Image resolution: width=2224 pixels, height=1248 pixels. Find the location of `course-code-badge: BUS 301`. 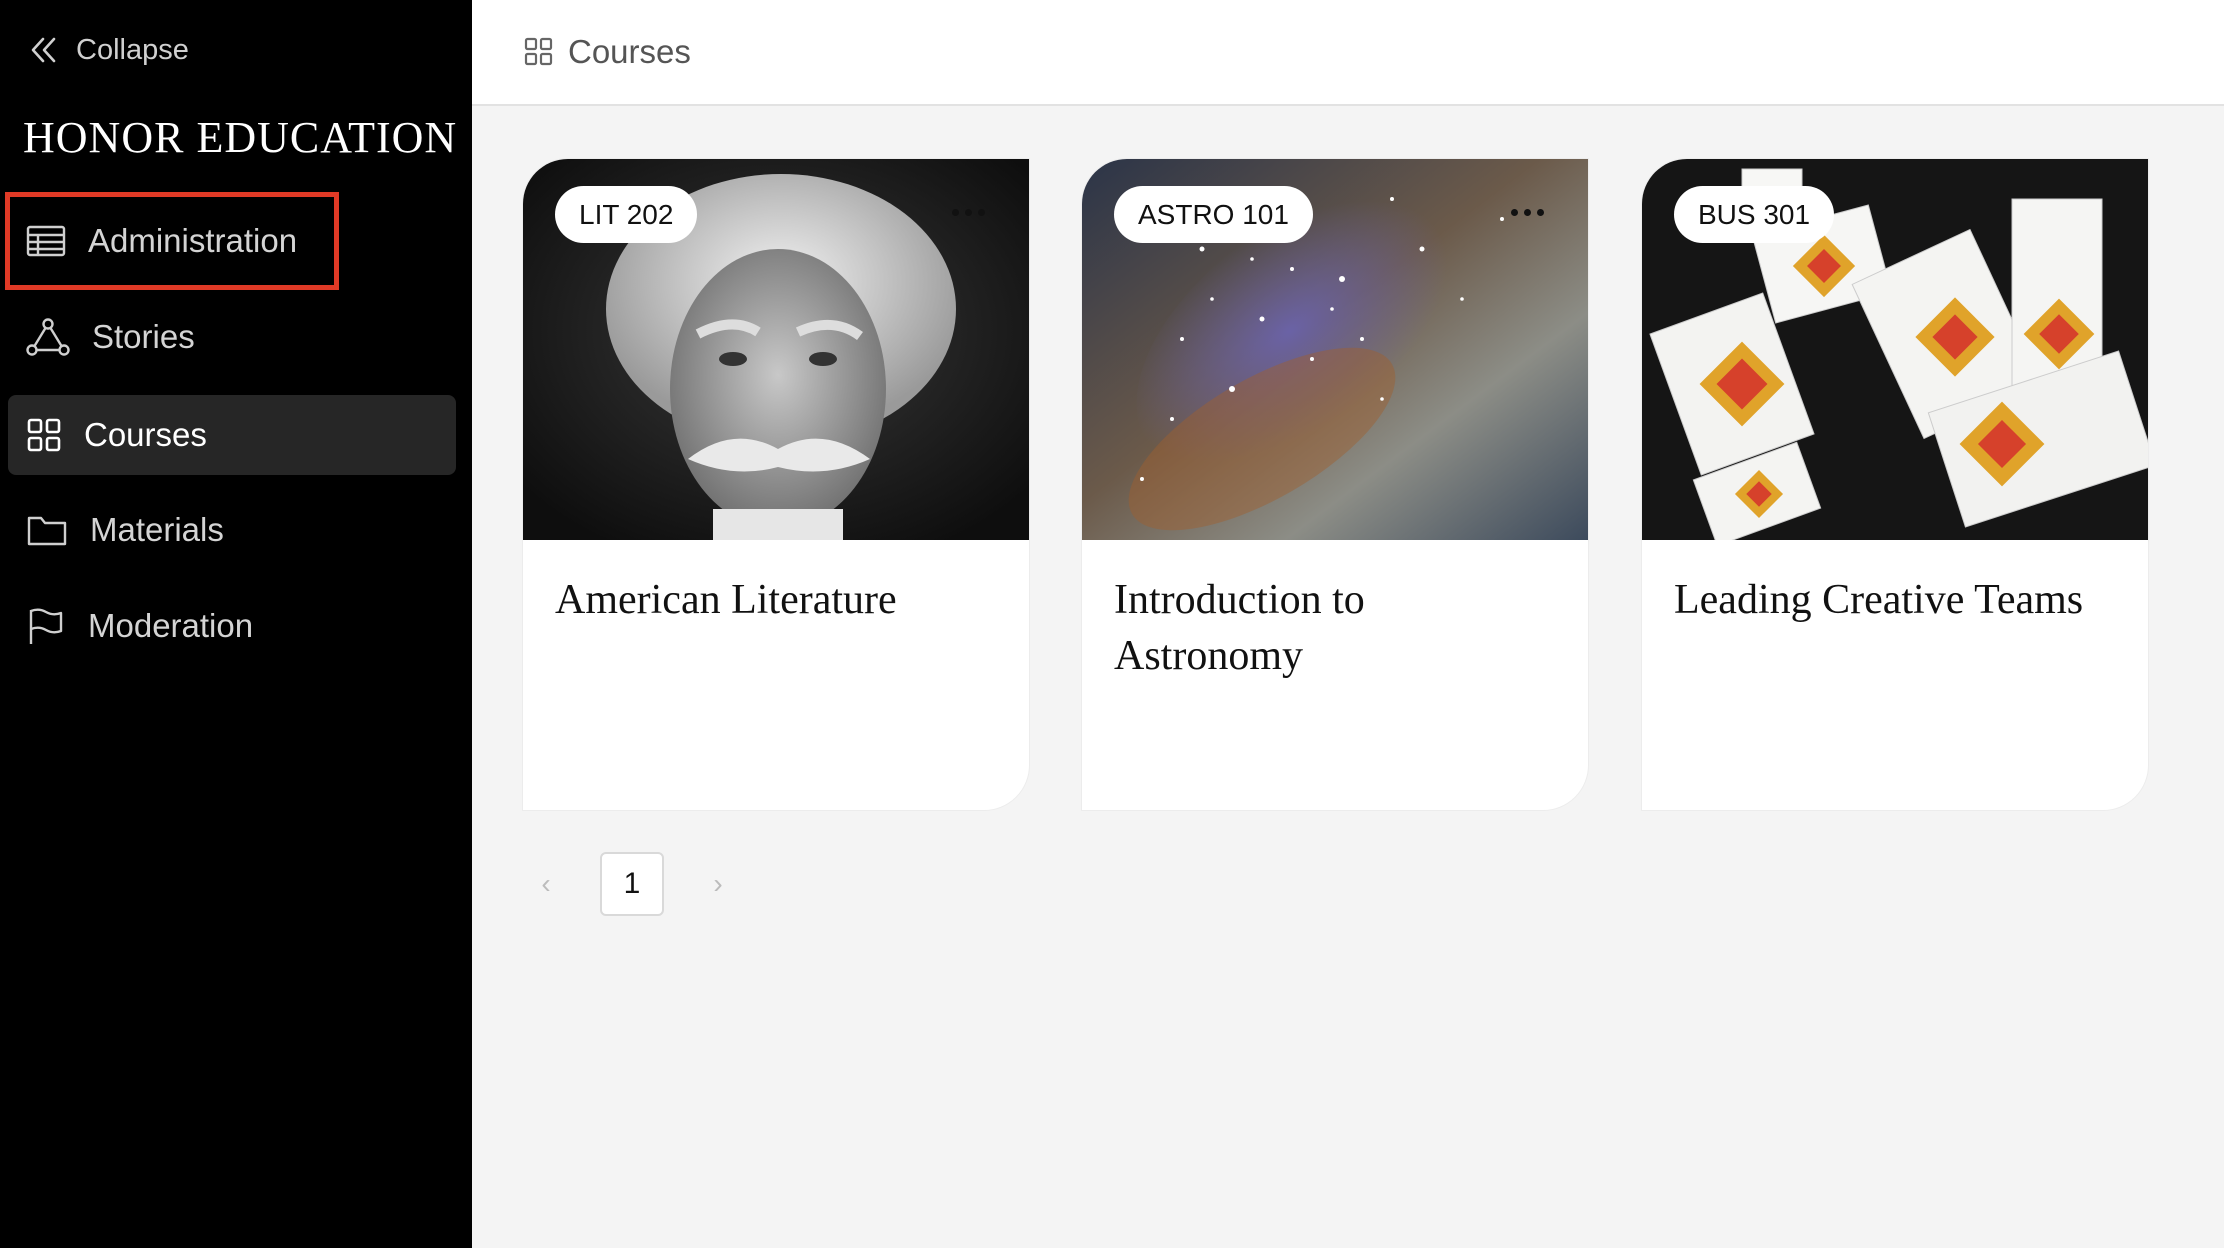

course-code-badge: BUS 301 is located at coordinates (1754, 214).